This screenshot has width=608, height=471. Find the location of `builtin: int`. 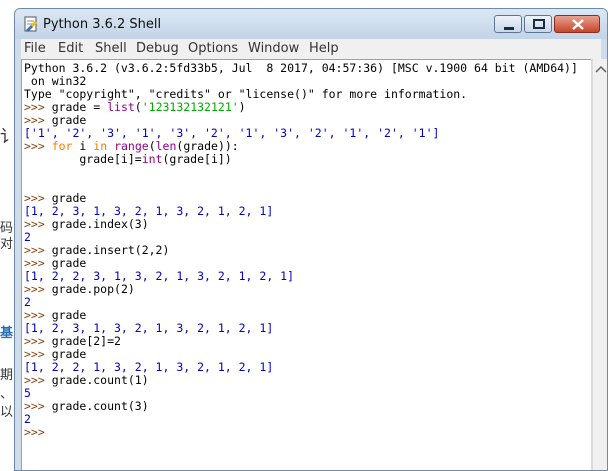

builtin: int is located at coordinates (152, 159).